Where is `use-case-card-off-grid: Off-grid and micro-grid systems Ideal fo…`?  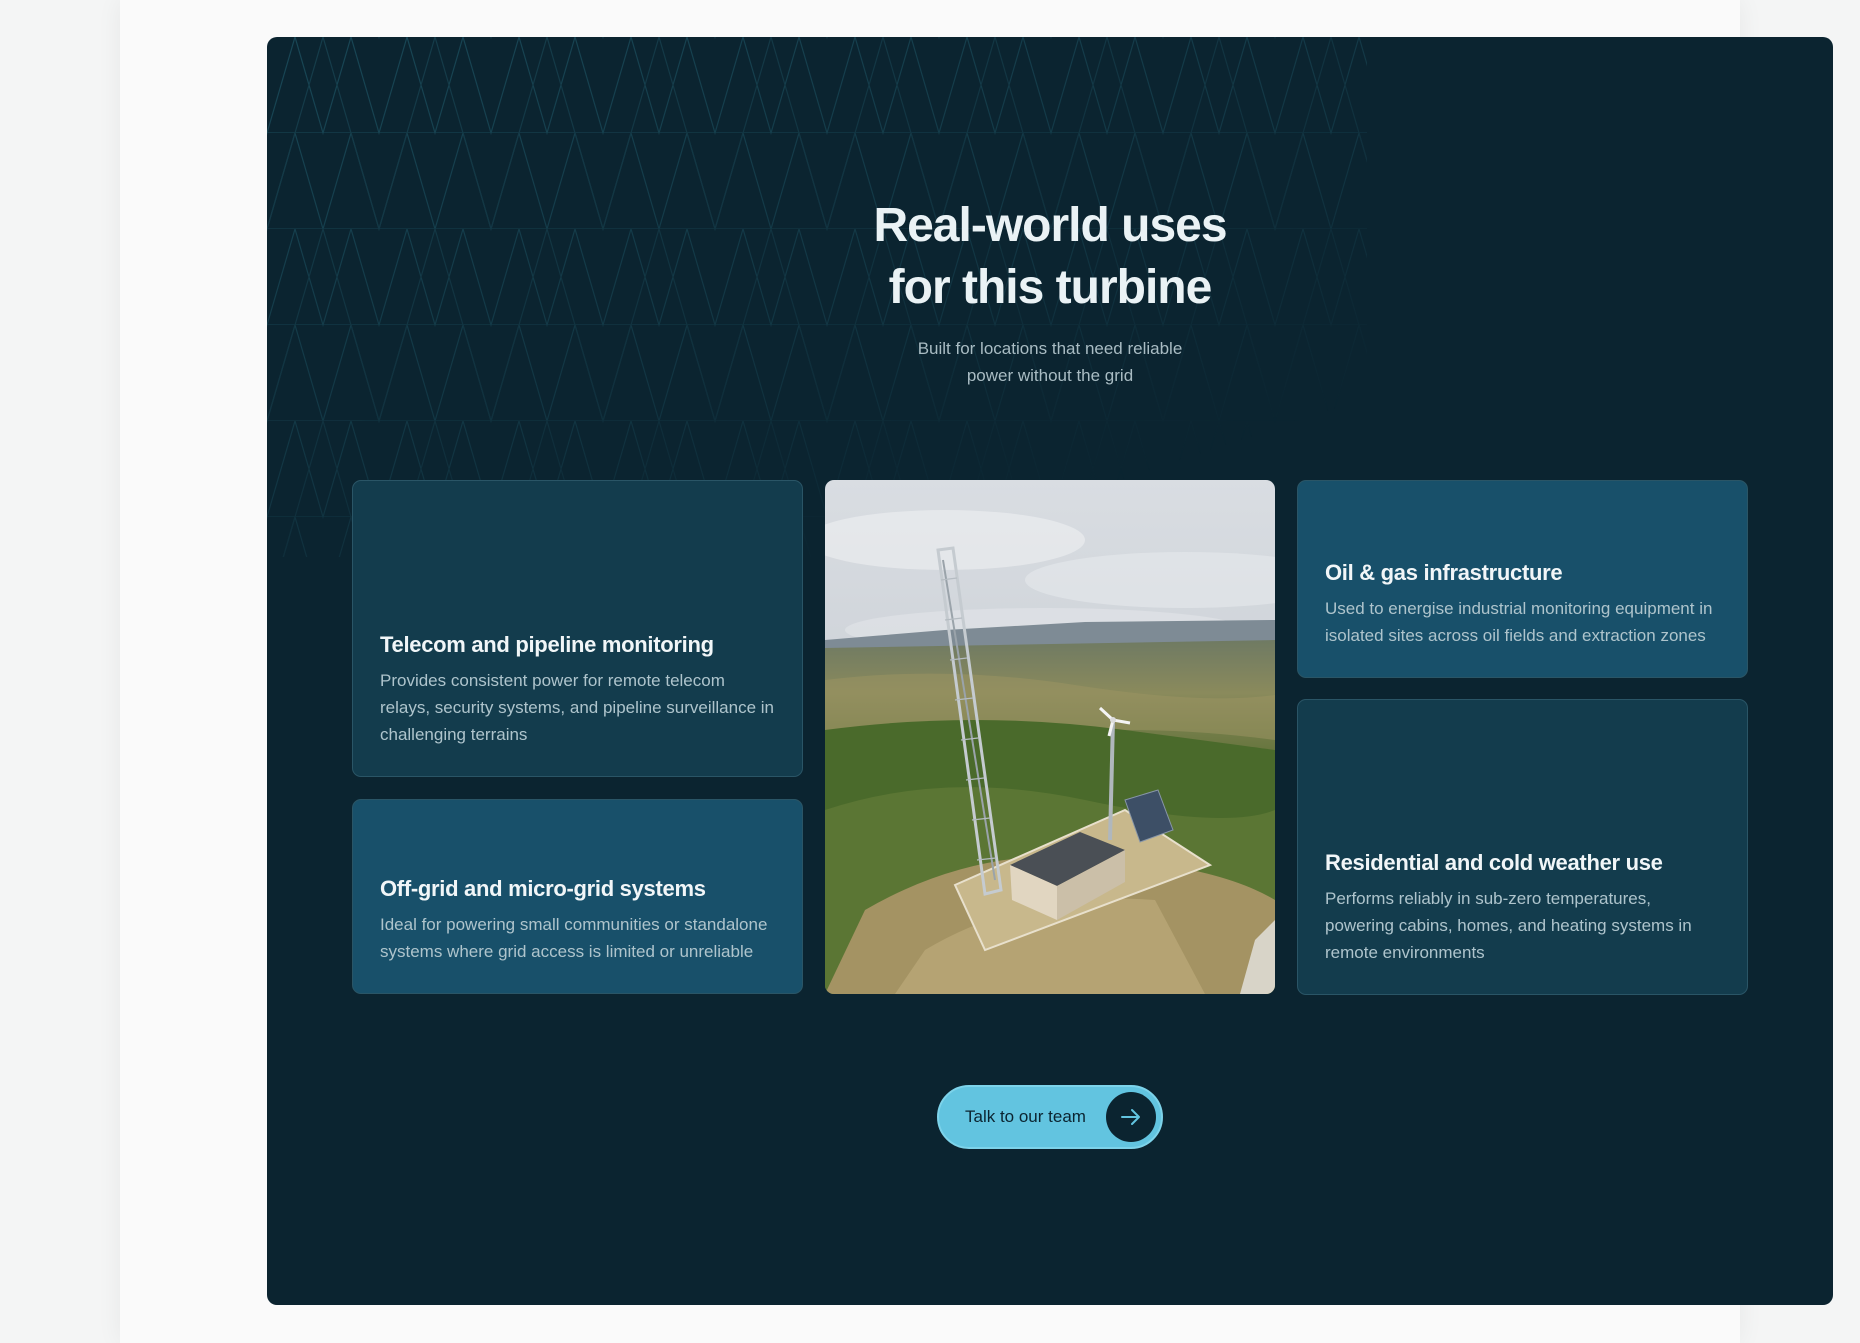
use-case-card-off-grid: Off-grid and micro-grid systems Ideal fo… is located at coordinates (577, 896).